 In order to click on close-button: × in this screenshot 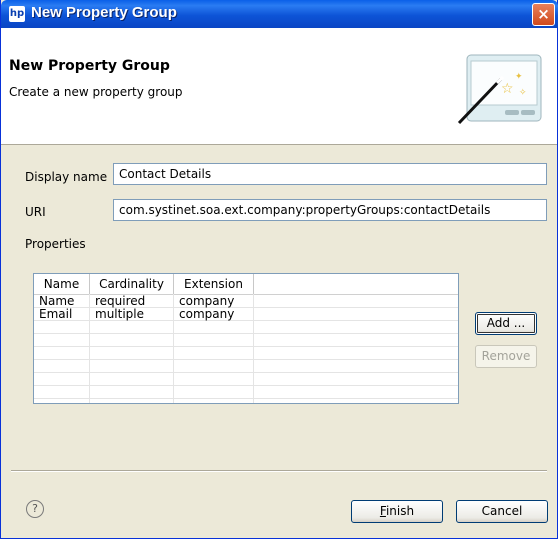, I will do `click(543, 14)`.